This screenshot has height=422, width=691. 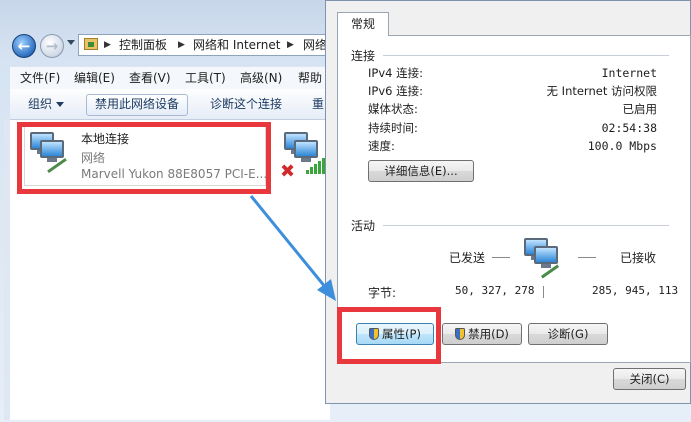 I want to click on ipv4-label: IPv4 连接:, so click(x=395, y=73).